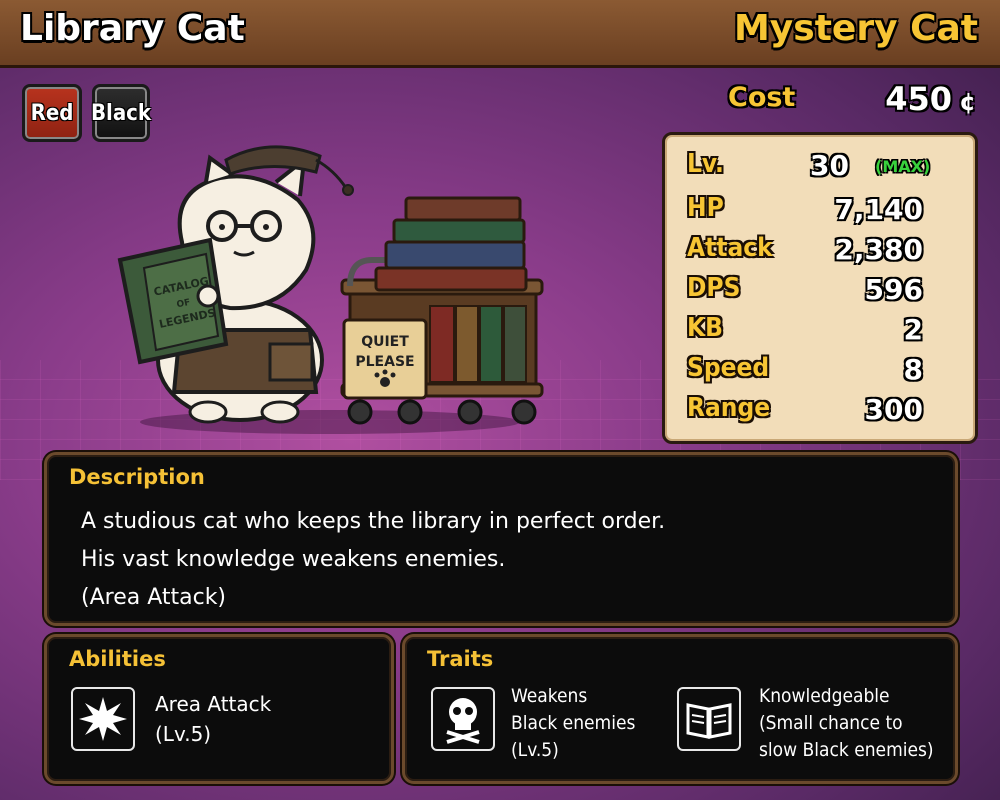 The image size is (1000, 800). Describe the element at coordinates (154, 597) in the screenshot. I see `description-line: (Area Attack)` at that location.